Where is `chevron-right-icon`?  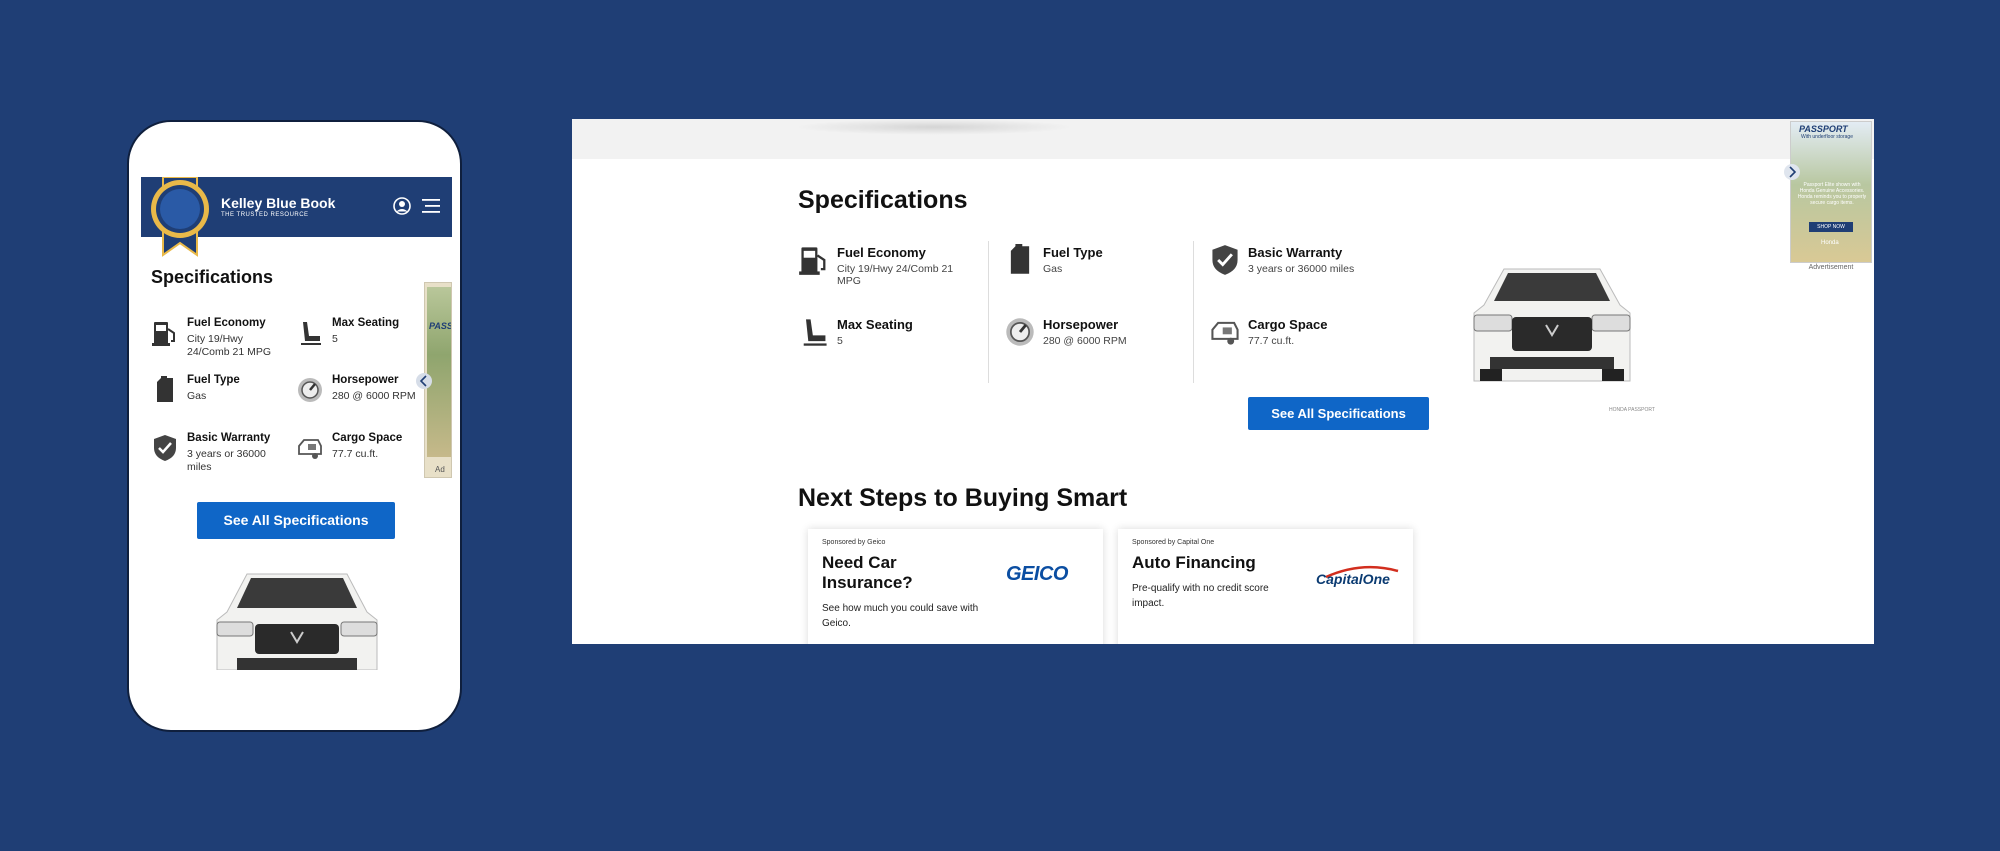
chevron-right-icon is located at coordinates (1792, 172).